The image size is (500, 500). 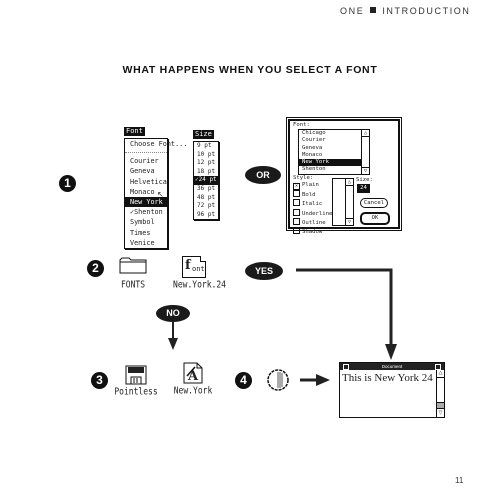 What do you see at coordinates (198, 269) in the screenshot?
I see `font-glyph-label: ont` at bounding box center [198, 269].